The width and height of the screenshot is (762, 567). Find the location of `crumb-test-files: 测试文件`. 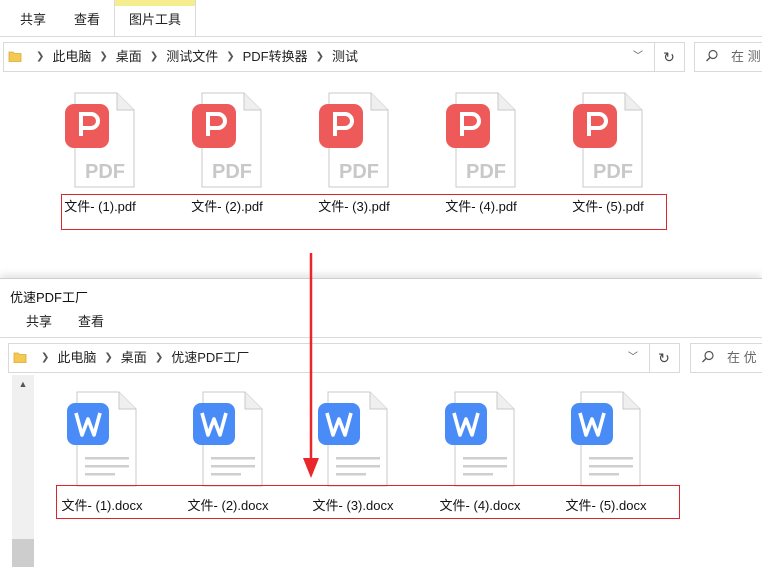

crumb-test-files: 测试文件 is located at coordinates (192, 57).